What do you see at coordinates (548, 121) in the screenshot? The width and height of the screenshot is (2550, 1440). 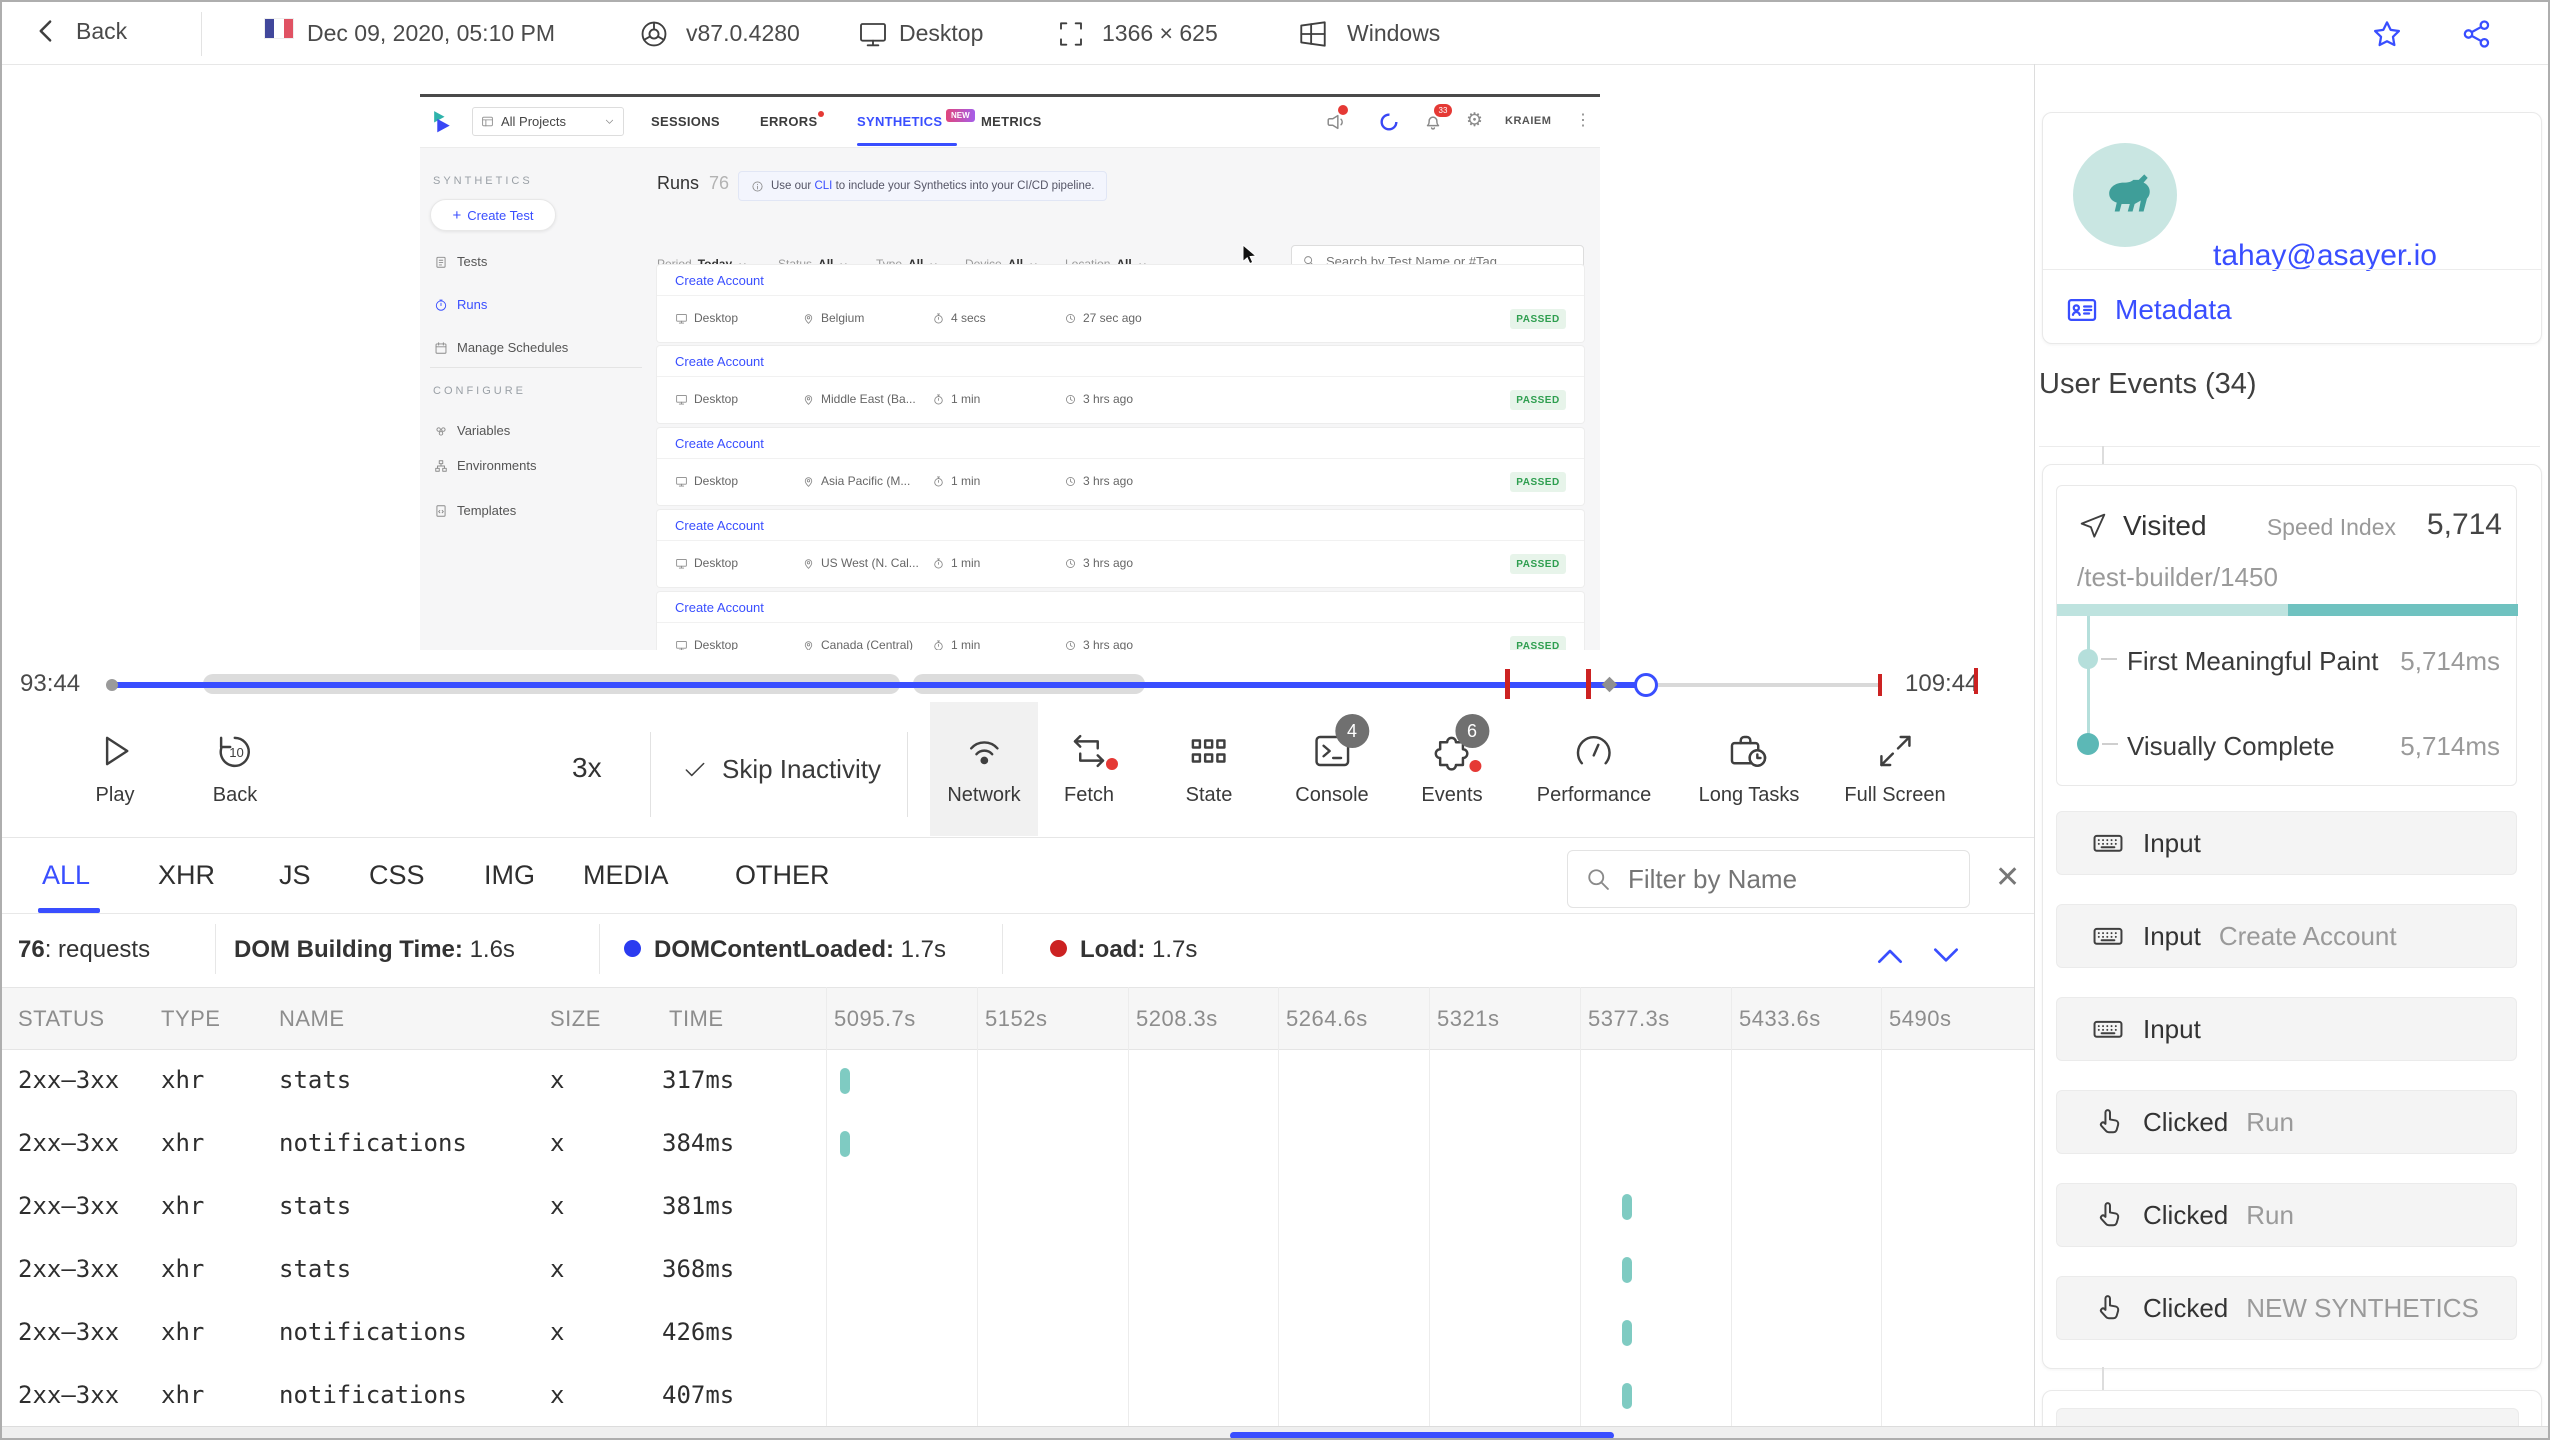 I see `project-selector: All Projects` at bounding box center [548, 121].